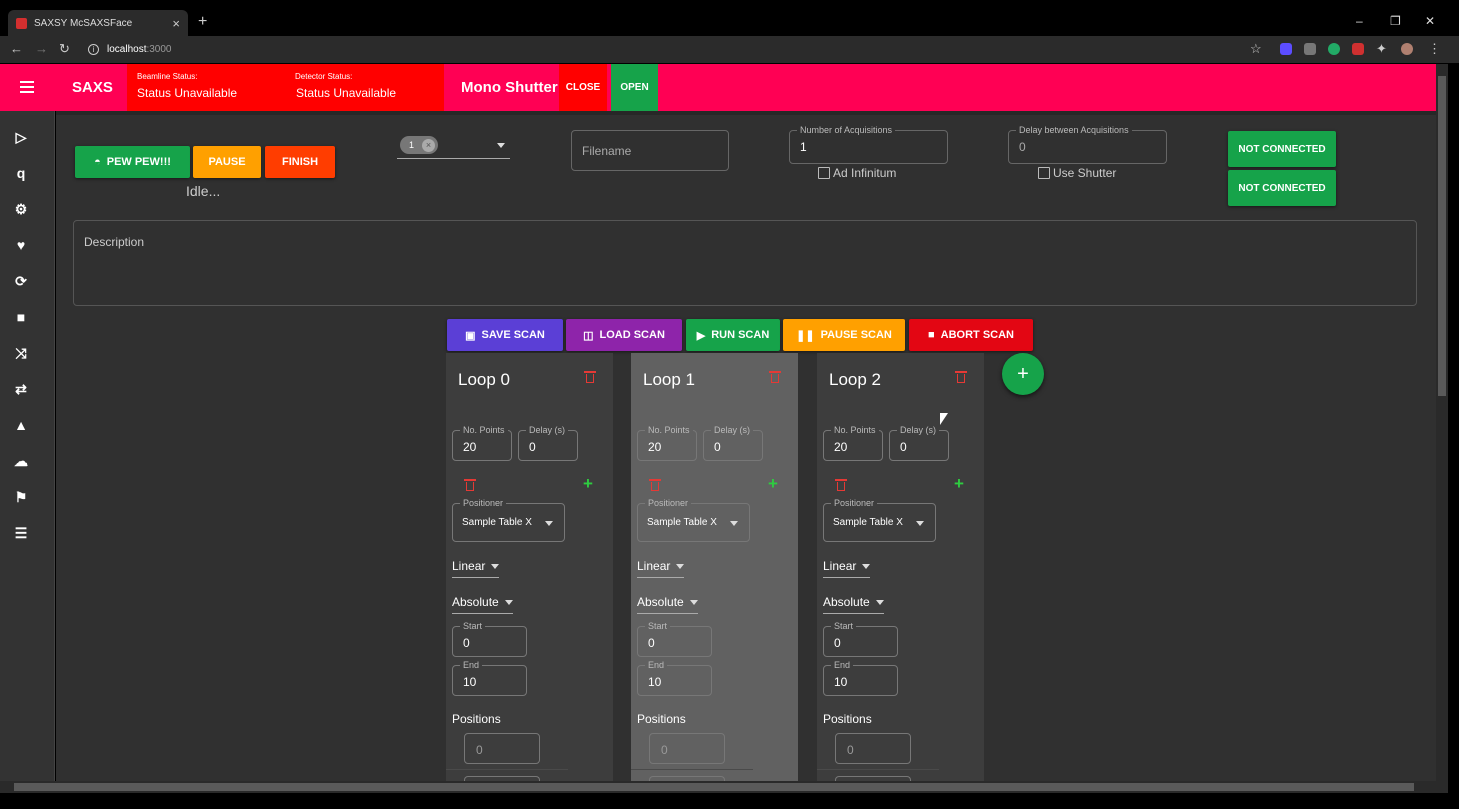 The image size is (1459, 809). Describe the element at coordinates (971, 335) in the screenshot. I see `abort-scan-button: ■ ABORT SCAN` at that location.